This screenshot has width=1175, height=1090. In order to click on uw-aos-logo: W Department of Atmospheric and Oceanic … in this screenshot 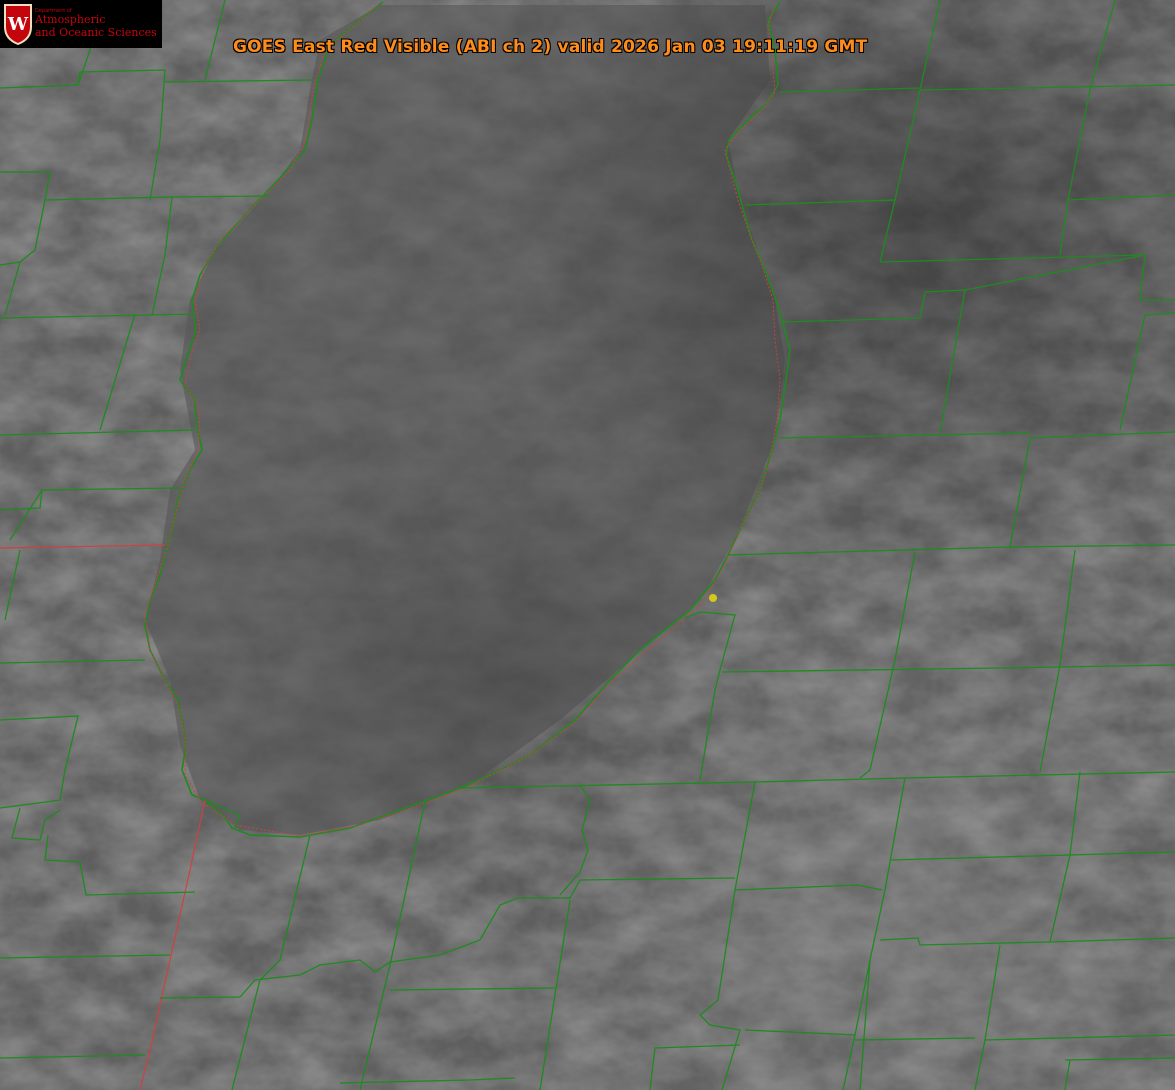, I will do `click(81, 24)`.